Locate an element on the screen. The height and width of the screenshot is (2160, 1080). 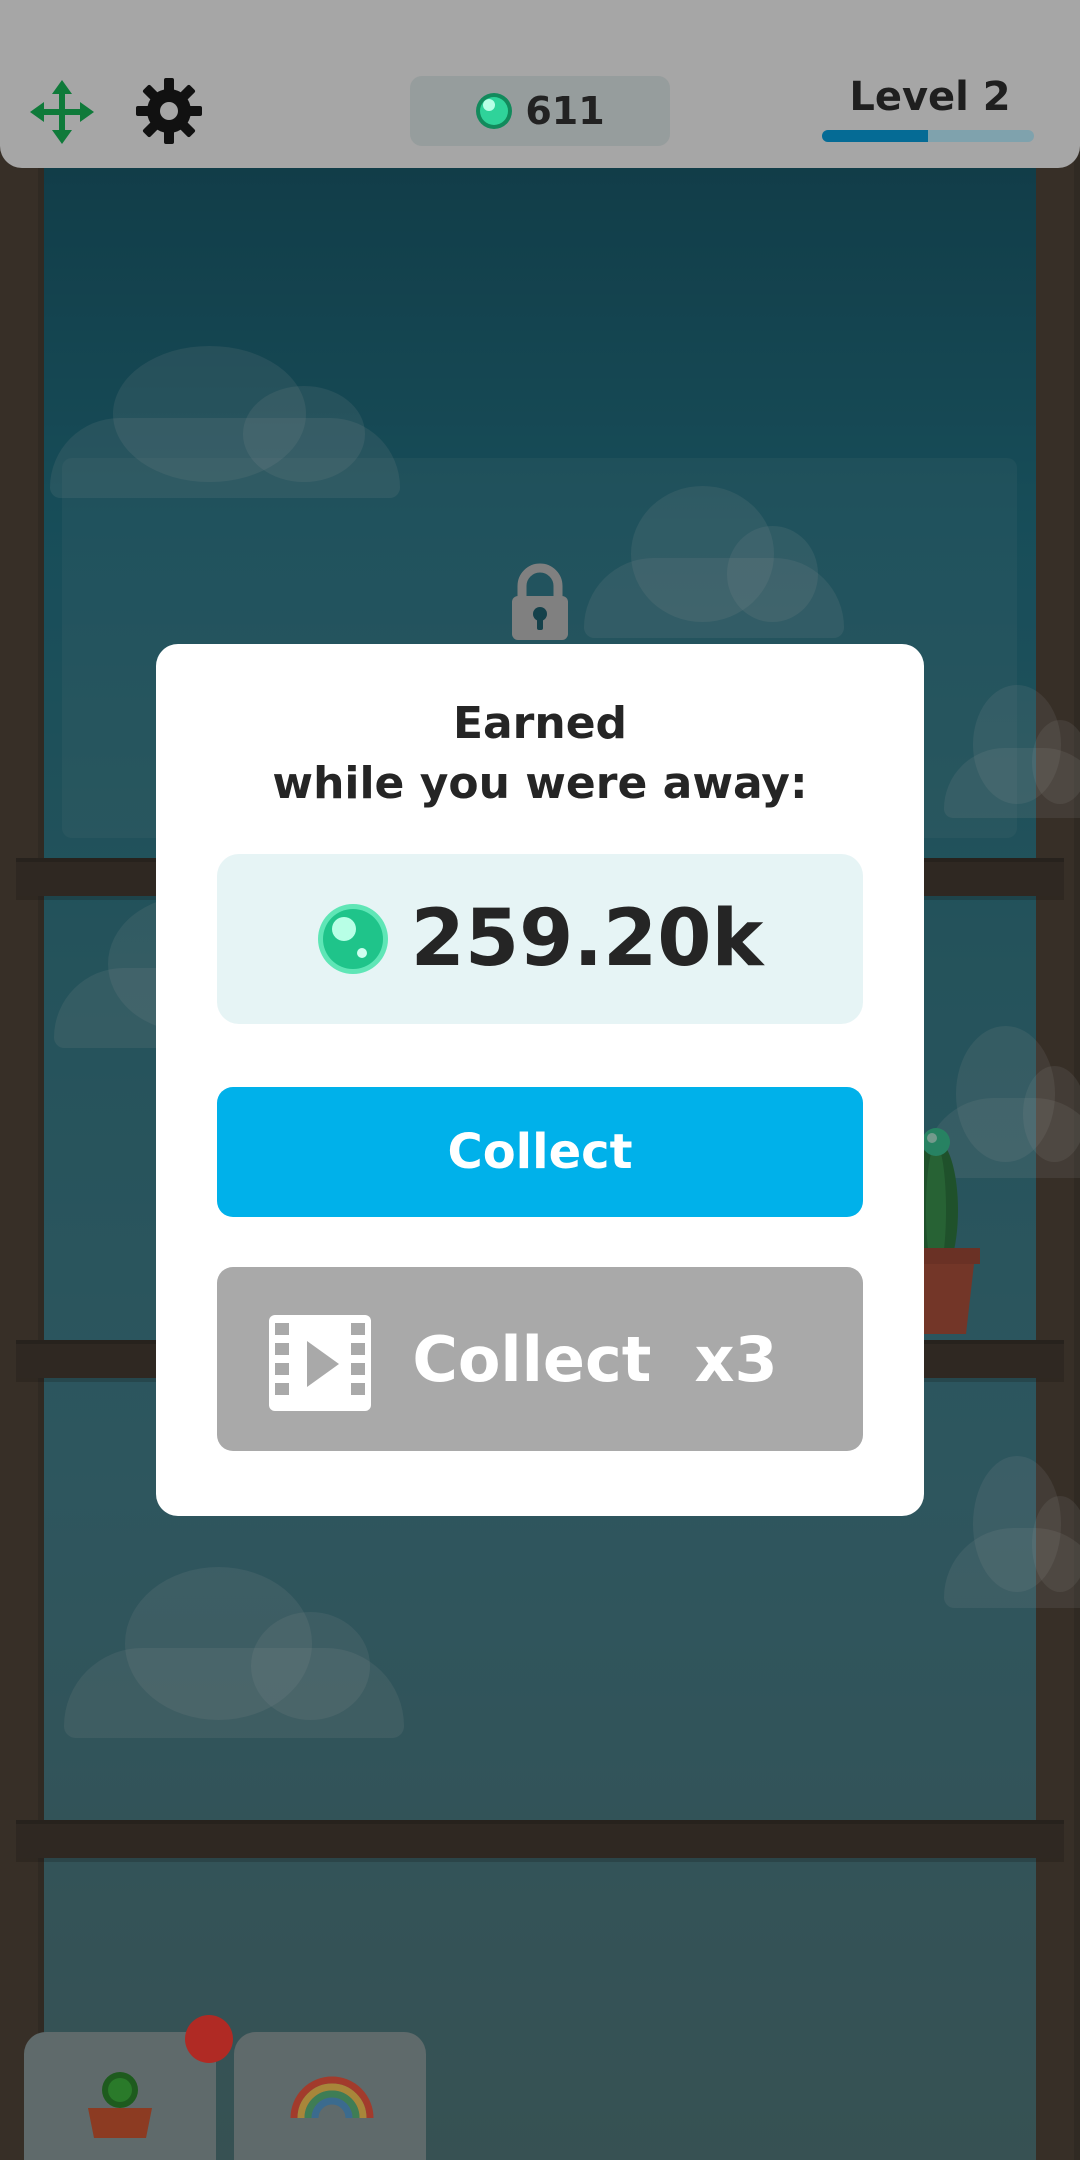
cactus-pot-icon is located at coordinates (120, 2105).